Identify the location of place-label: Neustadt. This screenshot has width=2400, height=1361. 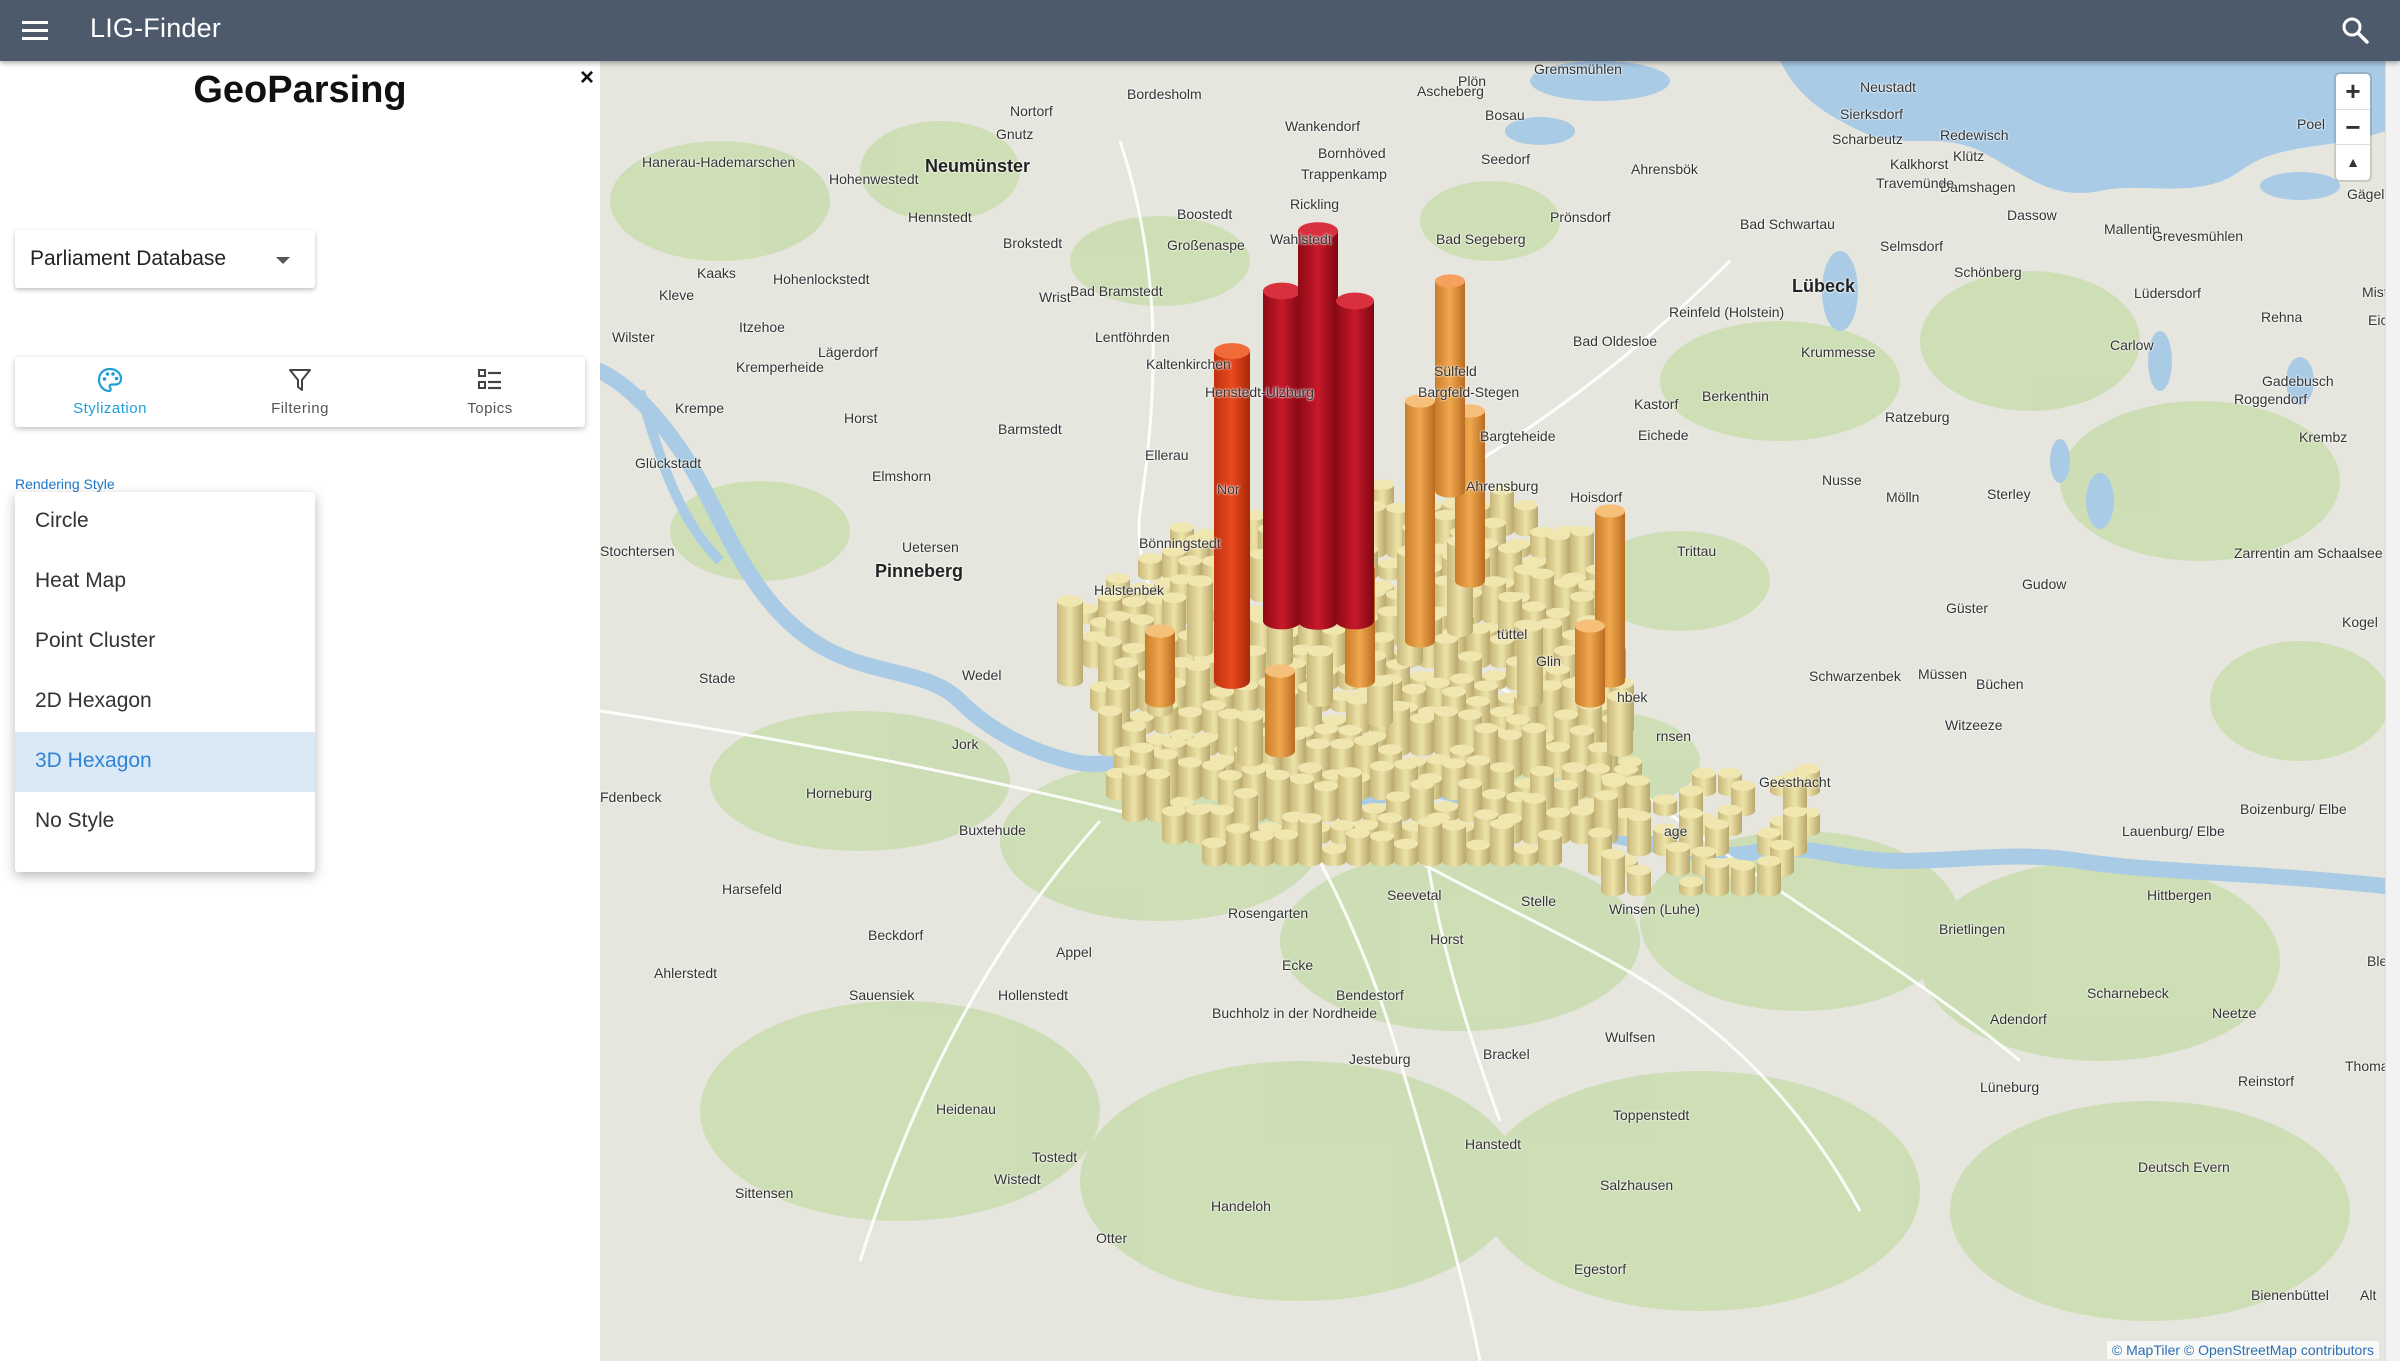
(1888, 87).